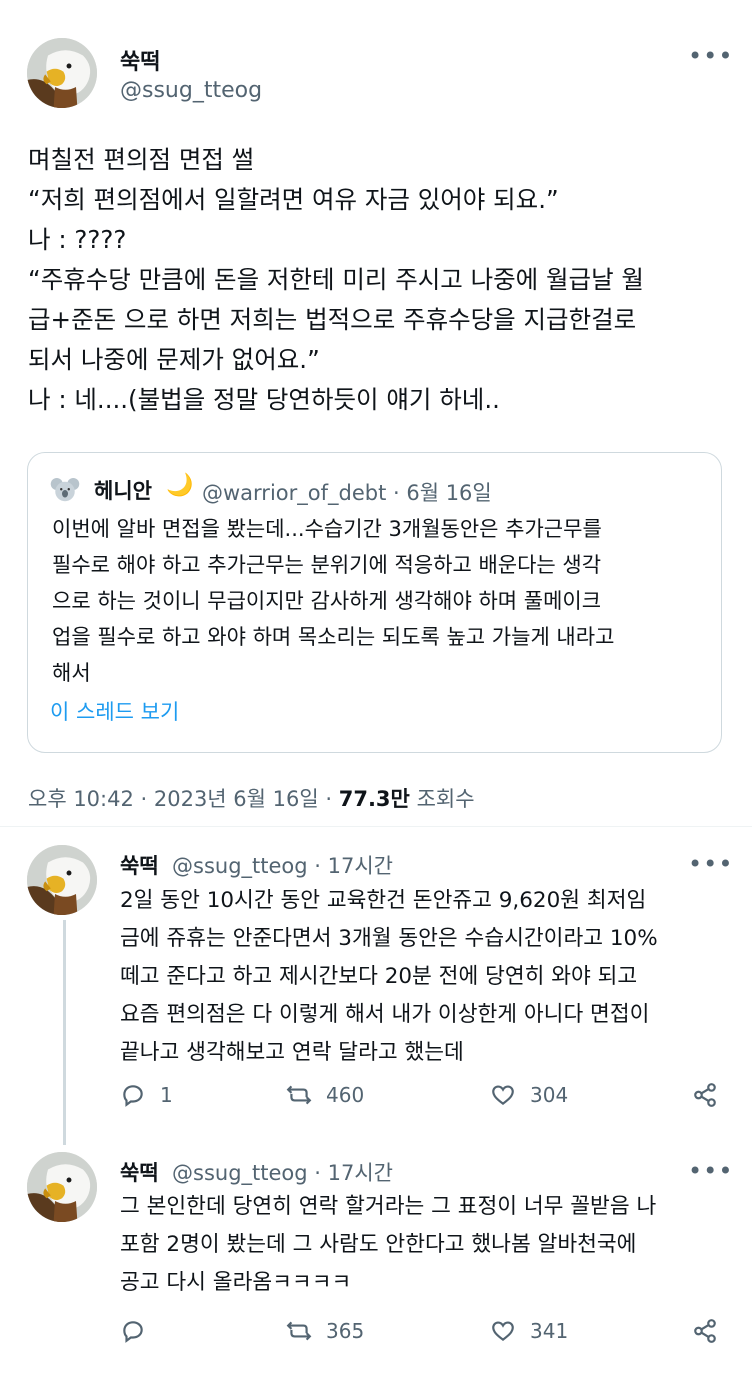 This screenshot has height=1390, width=752. What do you see at coordinates (332, 319) in the screenshot?
I see `tweet-text-line: 급+준돈 으로 하면 저희는 법적으로 주휴수당을 지급한걸로` at bounding box center [332, 319].